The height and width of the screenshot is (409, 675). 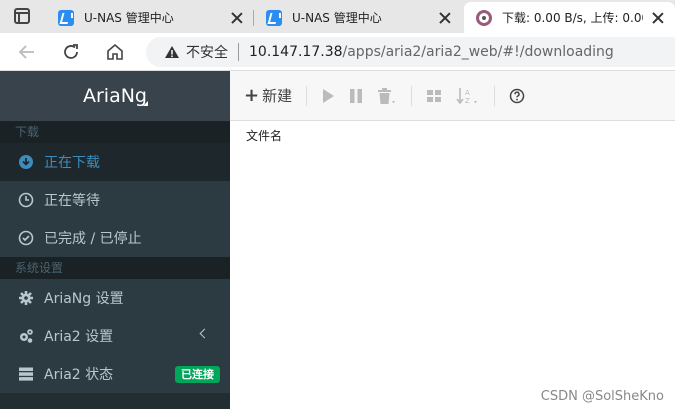 I want to click on sort-icon: A Z, so click(x=468, y=96).